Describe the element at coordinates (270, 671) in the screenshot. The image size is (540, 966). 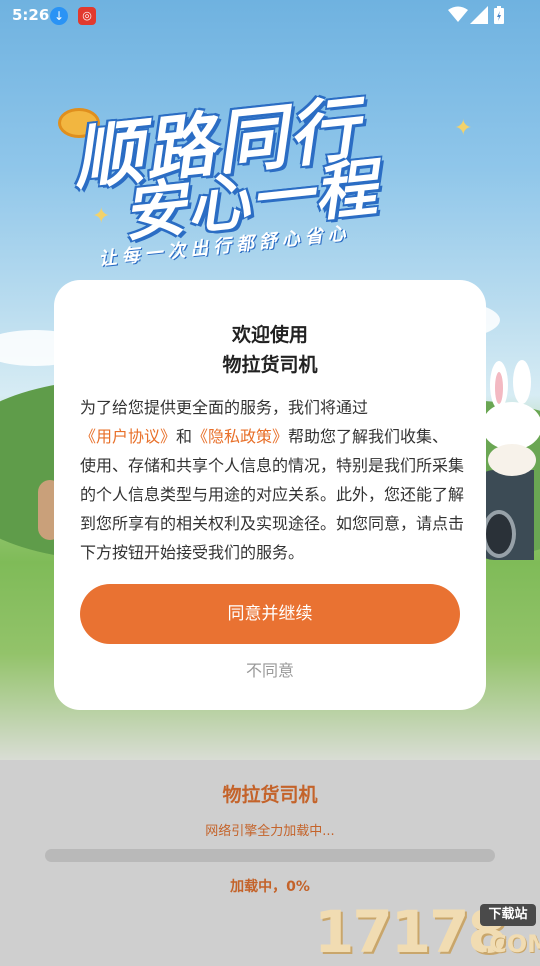
I see `disagree-button: 不同意` at that location.